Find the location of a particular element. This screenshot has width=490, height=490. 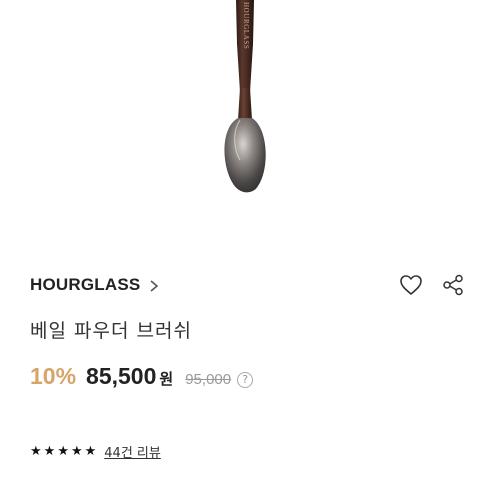

share-icon is located at coordinates (453, 285).